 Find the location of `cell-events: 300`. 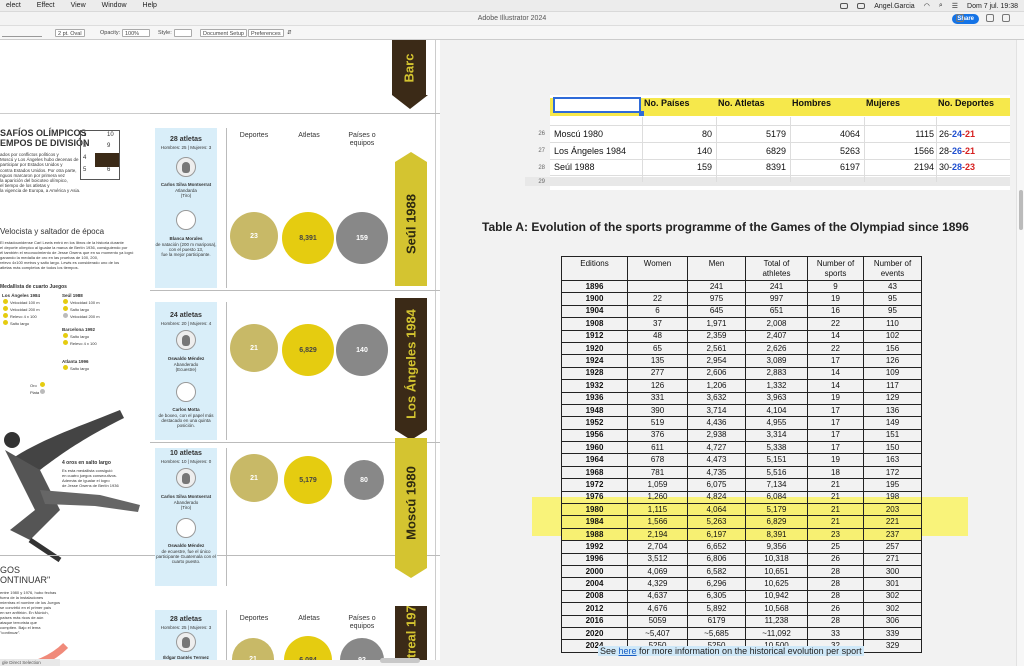

cell-events: 300 is located at coordinates (892, 571).